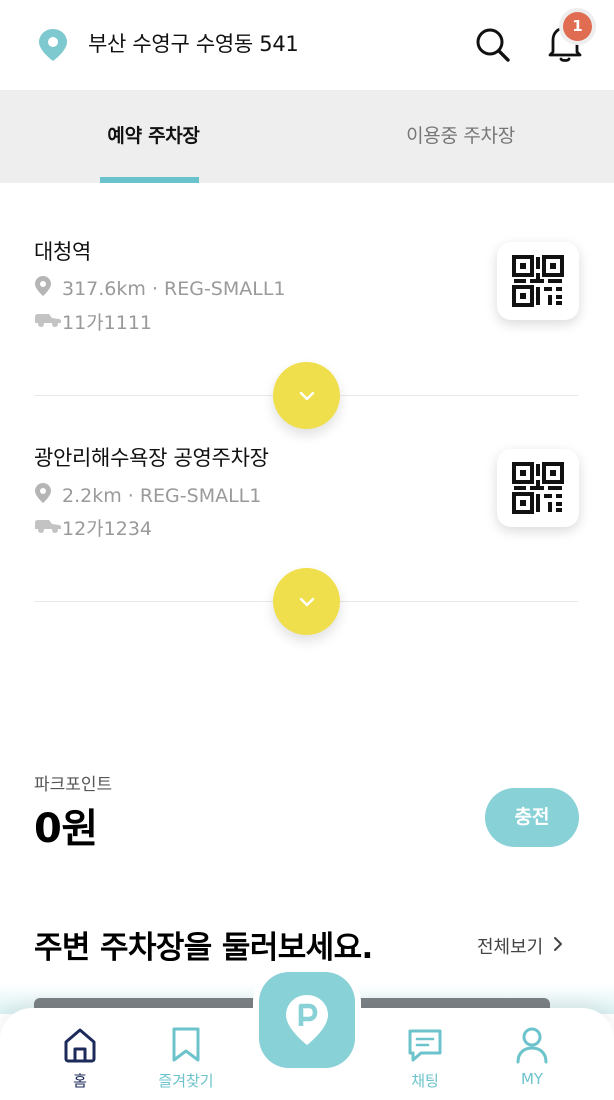  Describe the element at coordinates (174, 288) in the screenshot. I see `distance-info: 317.6km · REG-SMALL1` at that location.